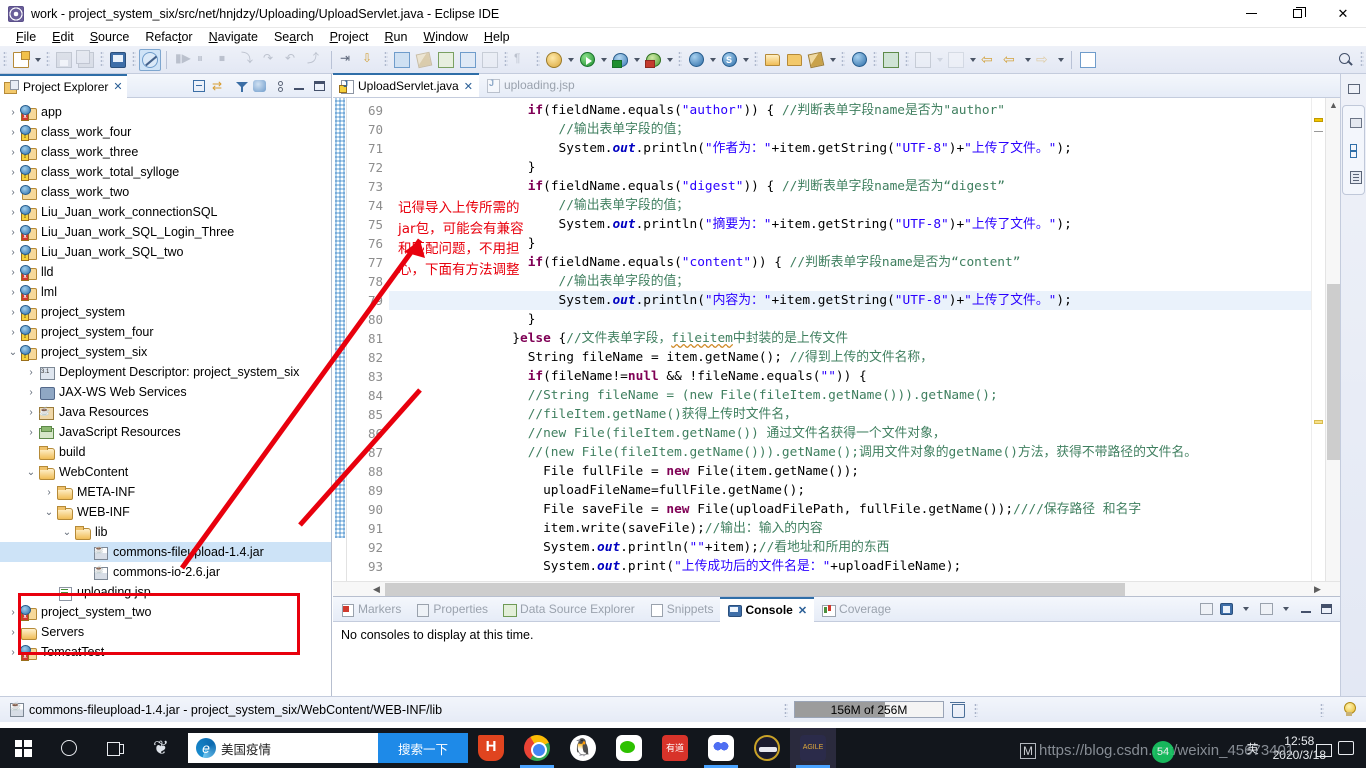 The image size is (1366, 768). Describe the element at coordinates (587, 60) in the screenshot. I see `run-button` at that location.